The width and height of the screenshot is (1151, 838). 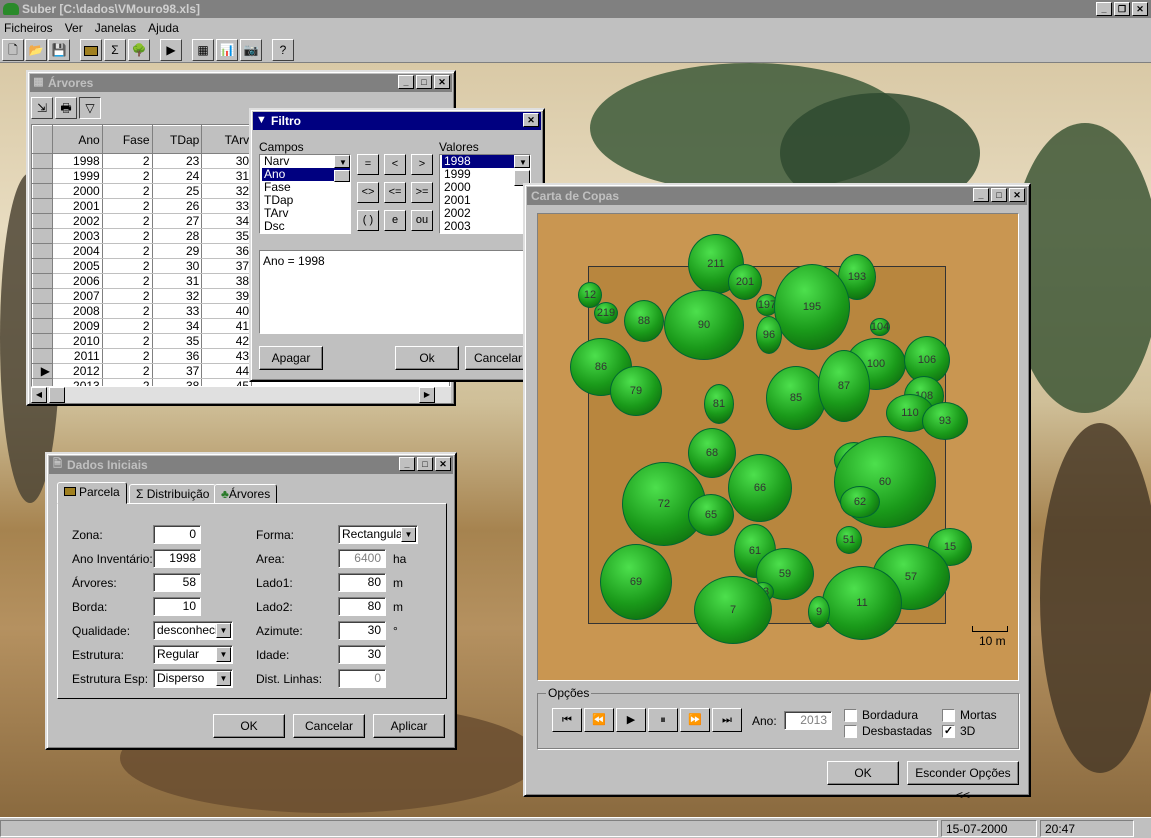 What do you see at coordinates (39, 395) in the screenshot?
I see `scroll-left-icon: ◀` at bounding box center [39, 395].